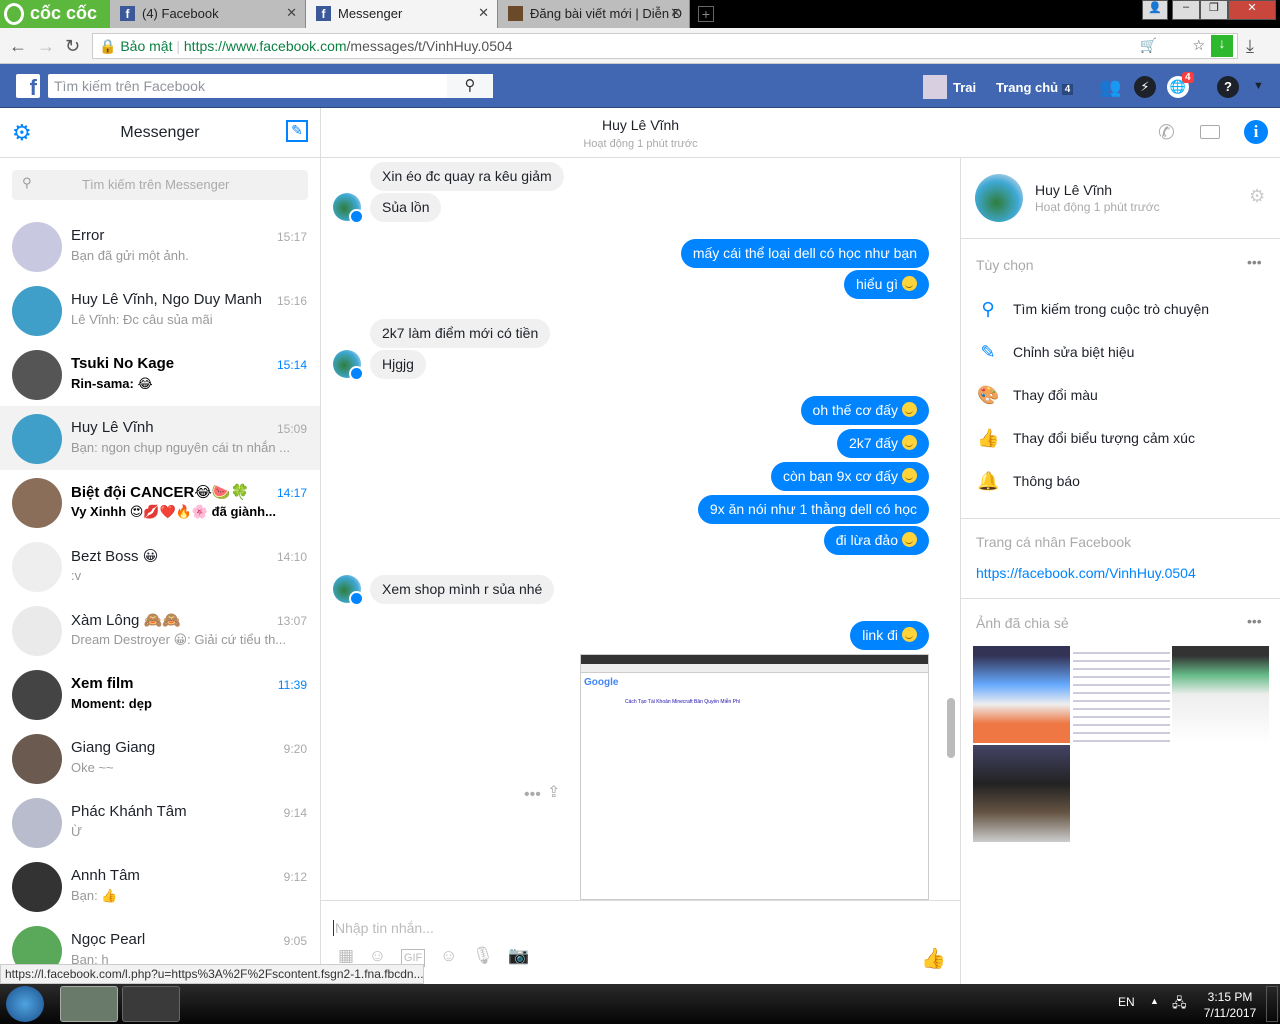 The height and width of the screenshot is (1024, 1280). What do you see at coordinates (951, 728) in the screenshot?
I see `chat-scrollbar` at bounding box center [951, 728].